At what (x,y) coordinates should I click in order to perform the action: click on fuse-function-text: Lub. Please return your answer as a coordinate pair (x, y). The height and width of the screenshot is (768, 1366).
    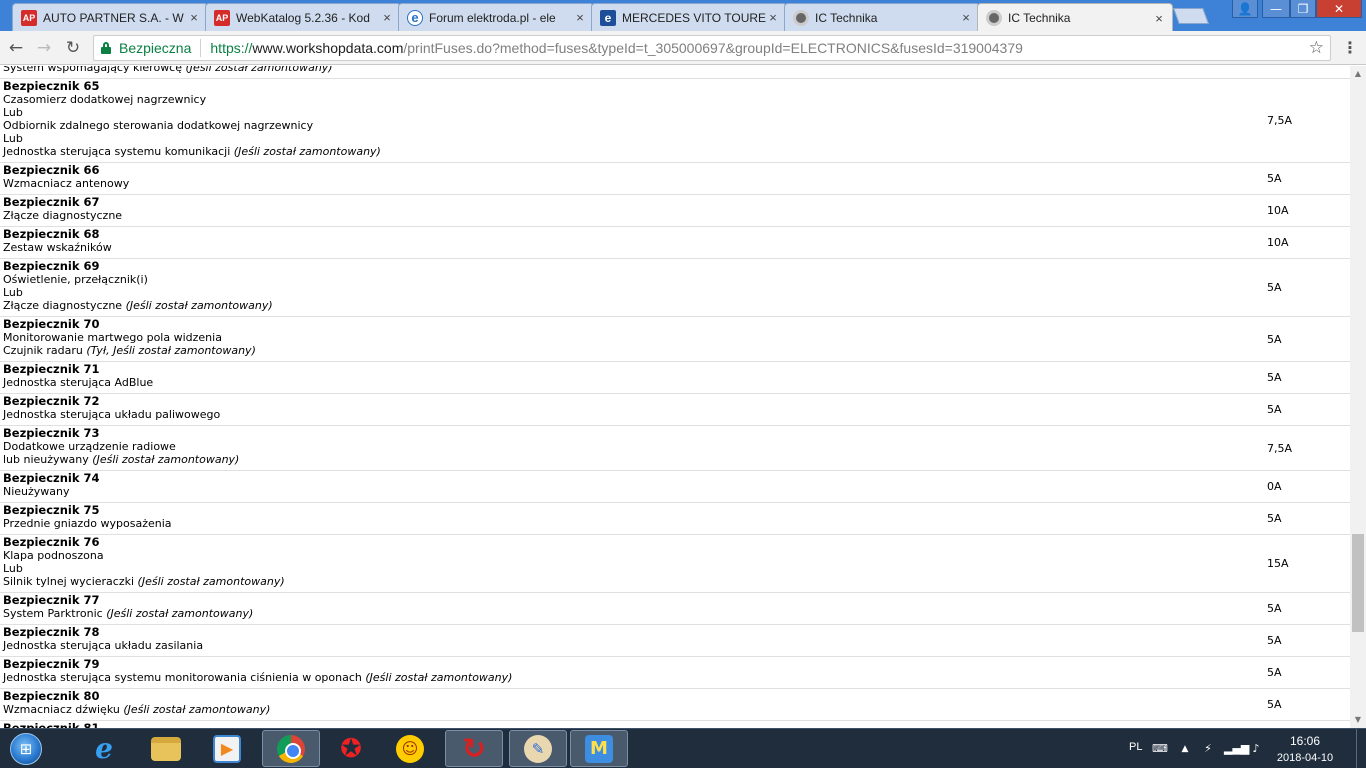
    Looking at the image, I should click on (13, 112).